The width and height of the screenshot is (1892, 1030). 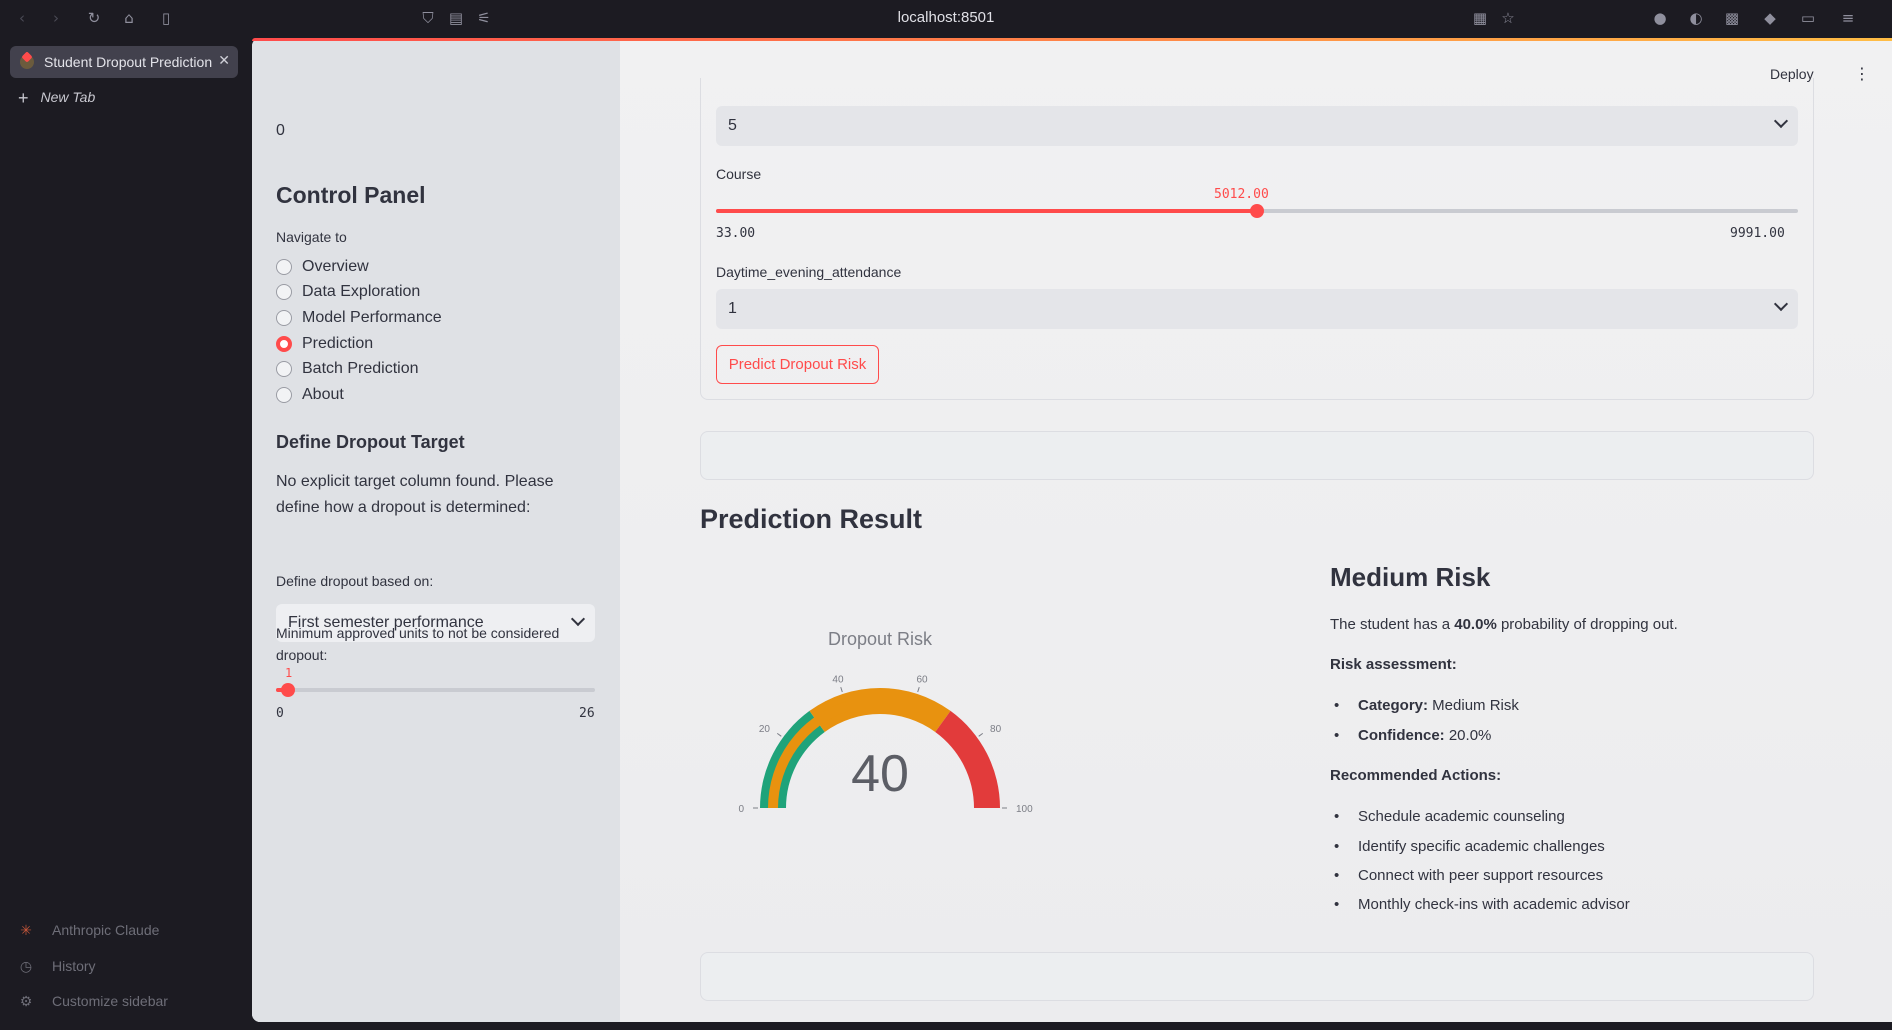 What do you see at coordinates (1468, 735) in the screenshot?
I see `confidence-value: 20.0%` at bounding box center [1468, 735].